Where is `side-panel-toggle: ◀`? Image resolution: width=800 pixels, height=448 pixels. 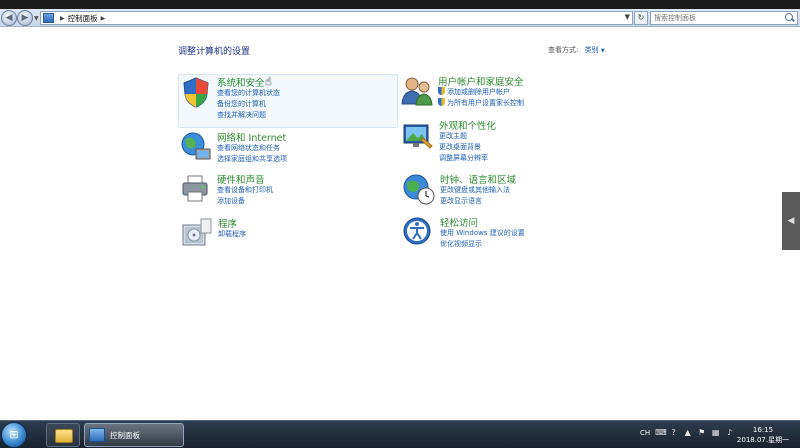 side-panel-toggle: ◀ is located at coordinates (791, 221).